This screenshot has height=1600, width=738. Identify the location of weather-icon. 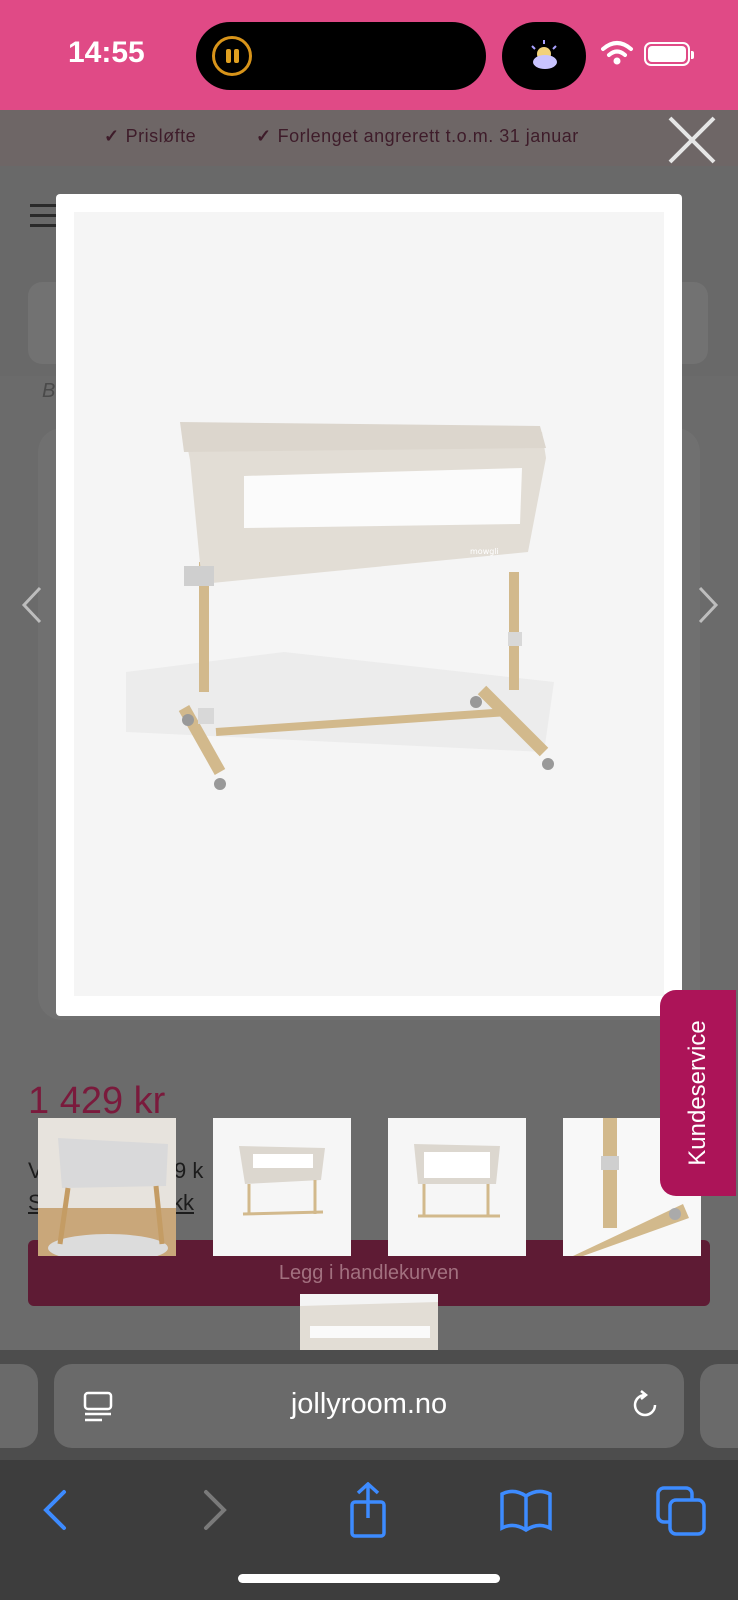
(544, 54).